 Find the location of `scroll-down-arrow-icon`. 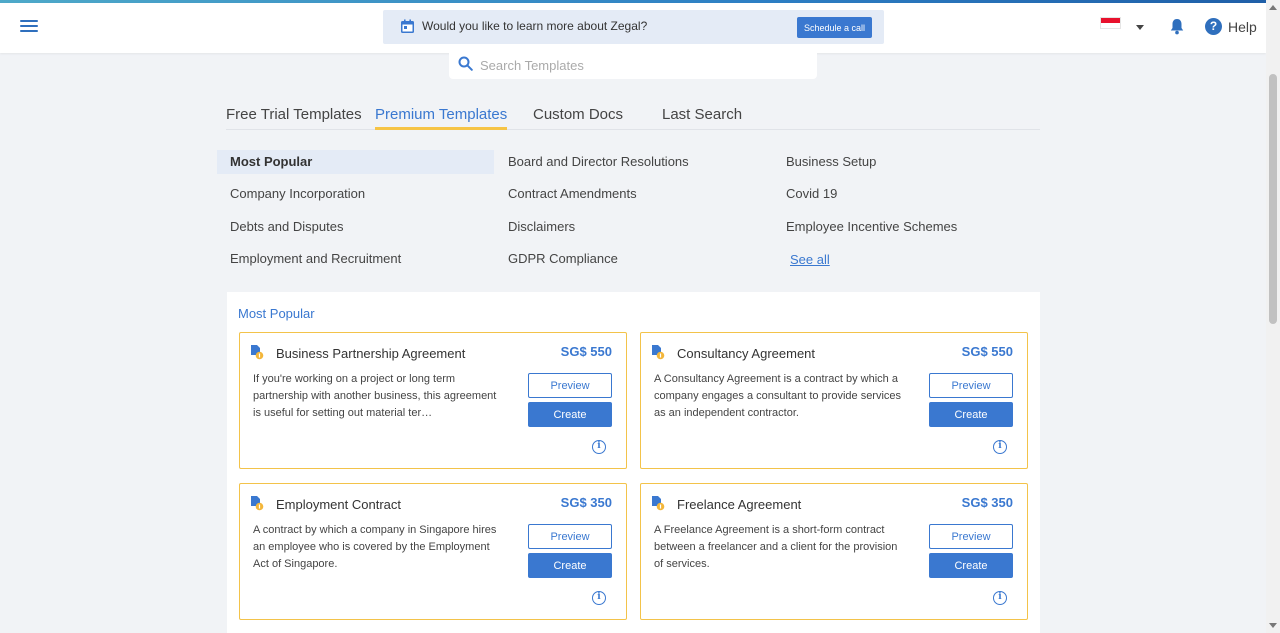

scroll-down-arrow-icon is located at coordinates (1273, 625).